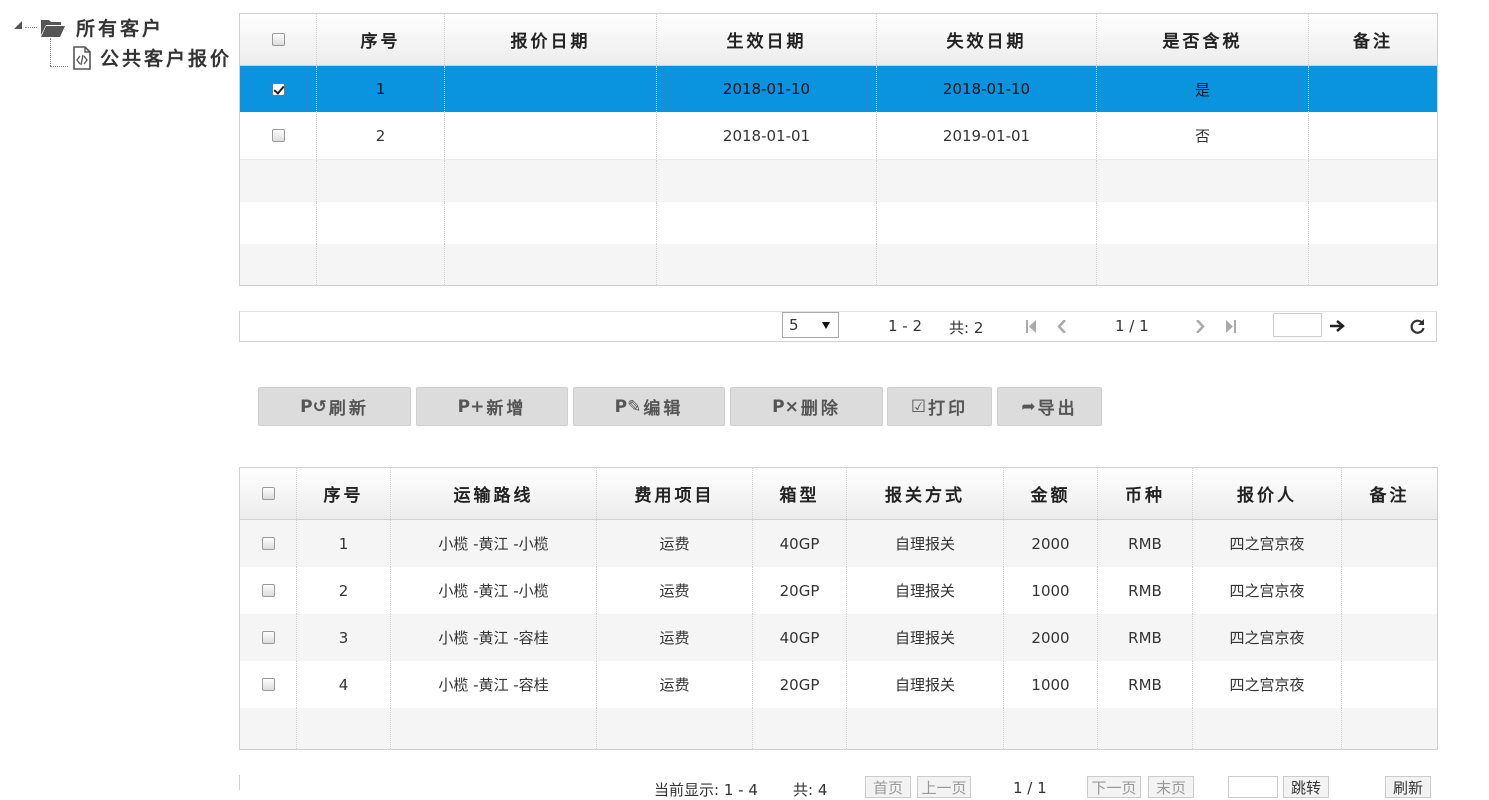  What do you see at coordinates (166, 59) in the screenshot?
I see `tree-child-label: 公共客户报价` at bounding box center [166, 59].